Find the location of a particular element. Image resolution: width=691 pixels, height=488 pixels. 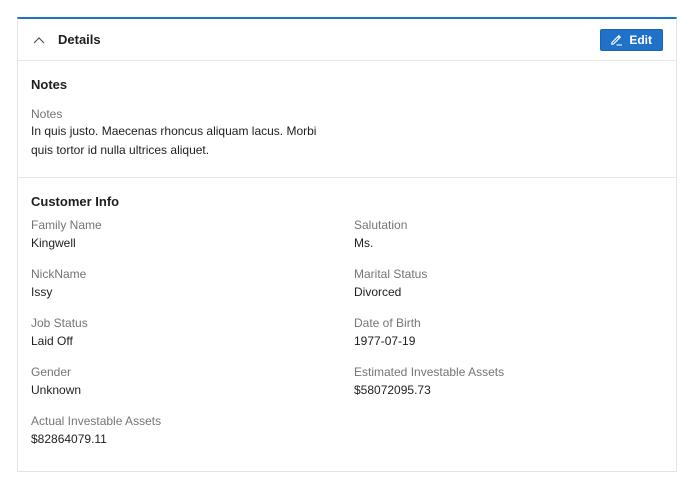

edit-button-label: Edit is located at coordinates (640, 39).